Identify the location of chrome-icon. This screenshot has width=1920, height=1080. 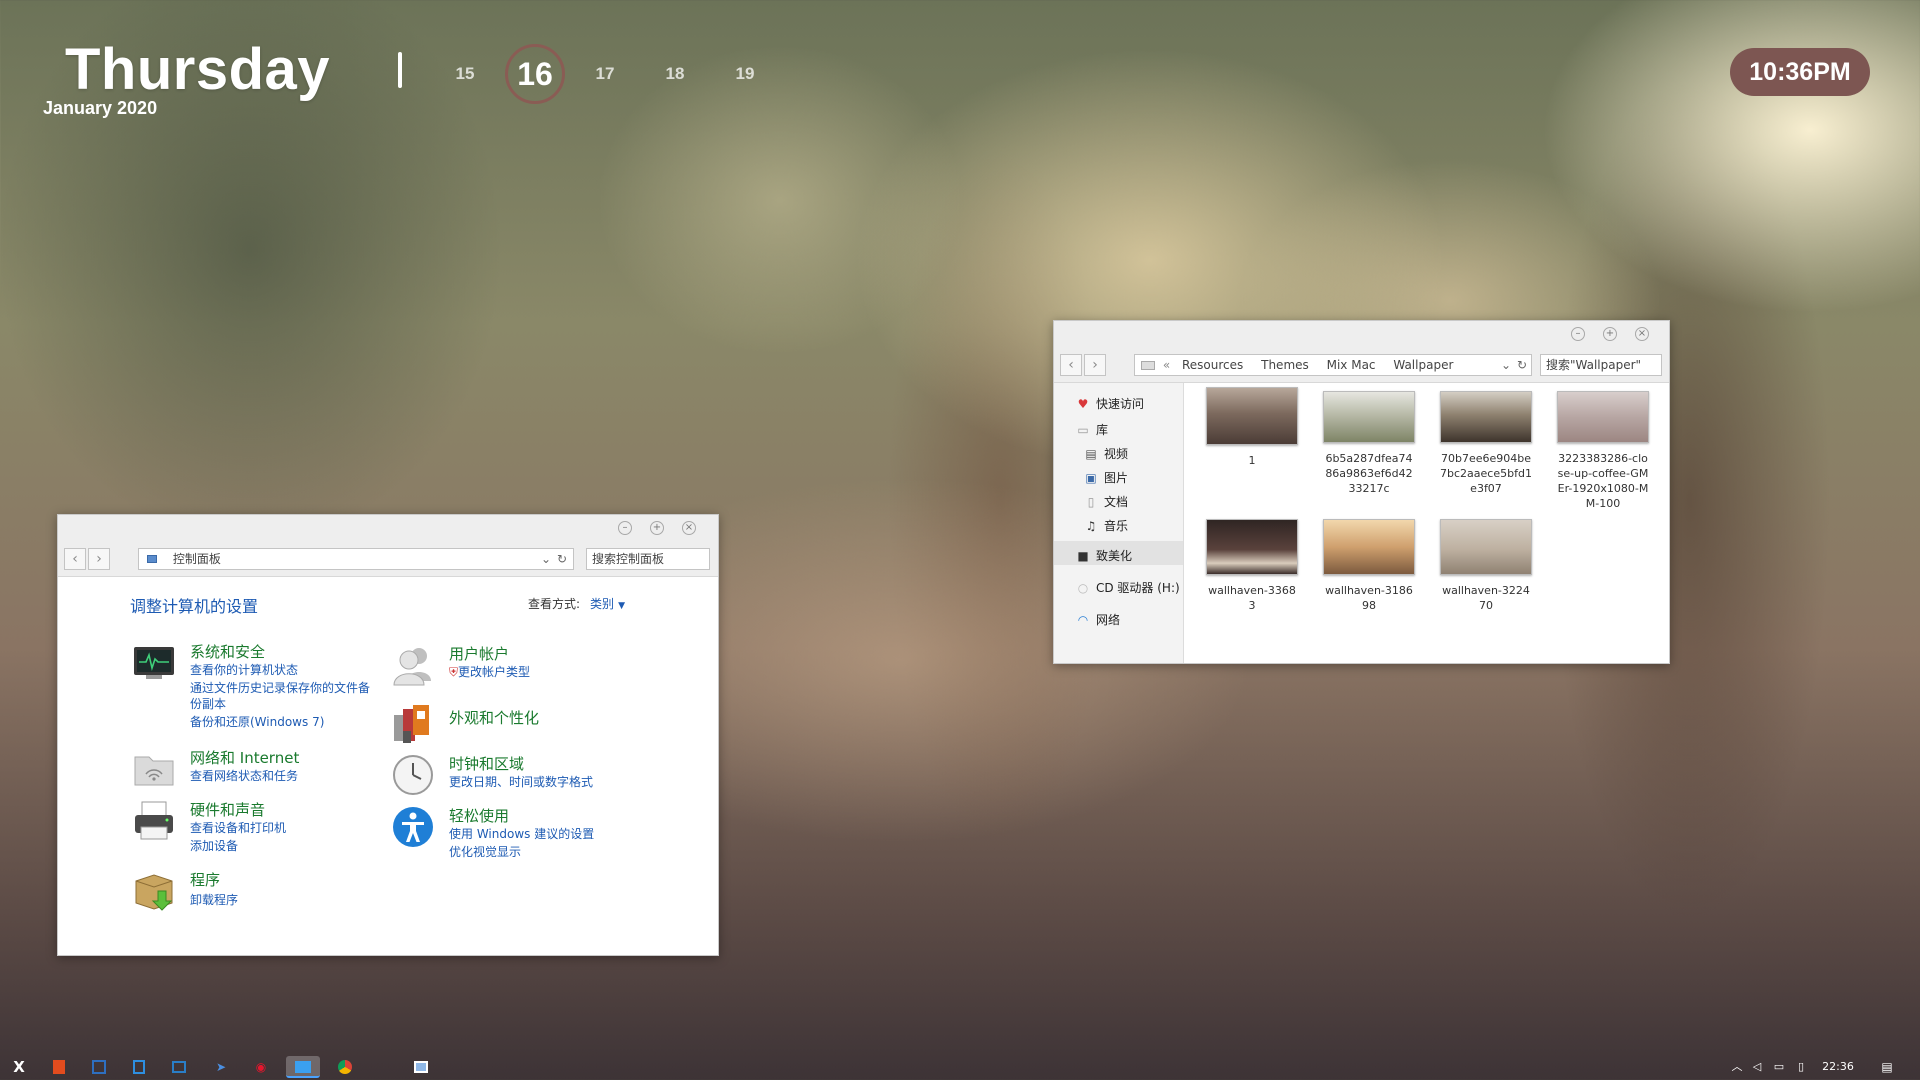
(345, 1067).